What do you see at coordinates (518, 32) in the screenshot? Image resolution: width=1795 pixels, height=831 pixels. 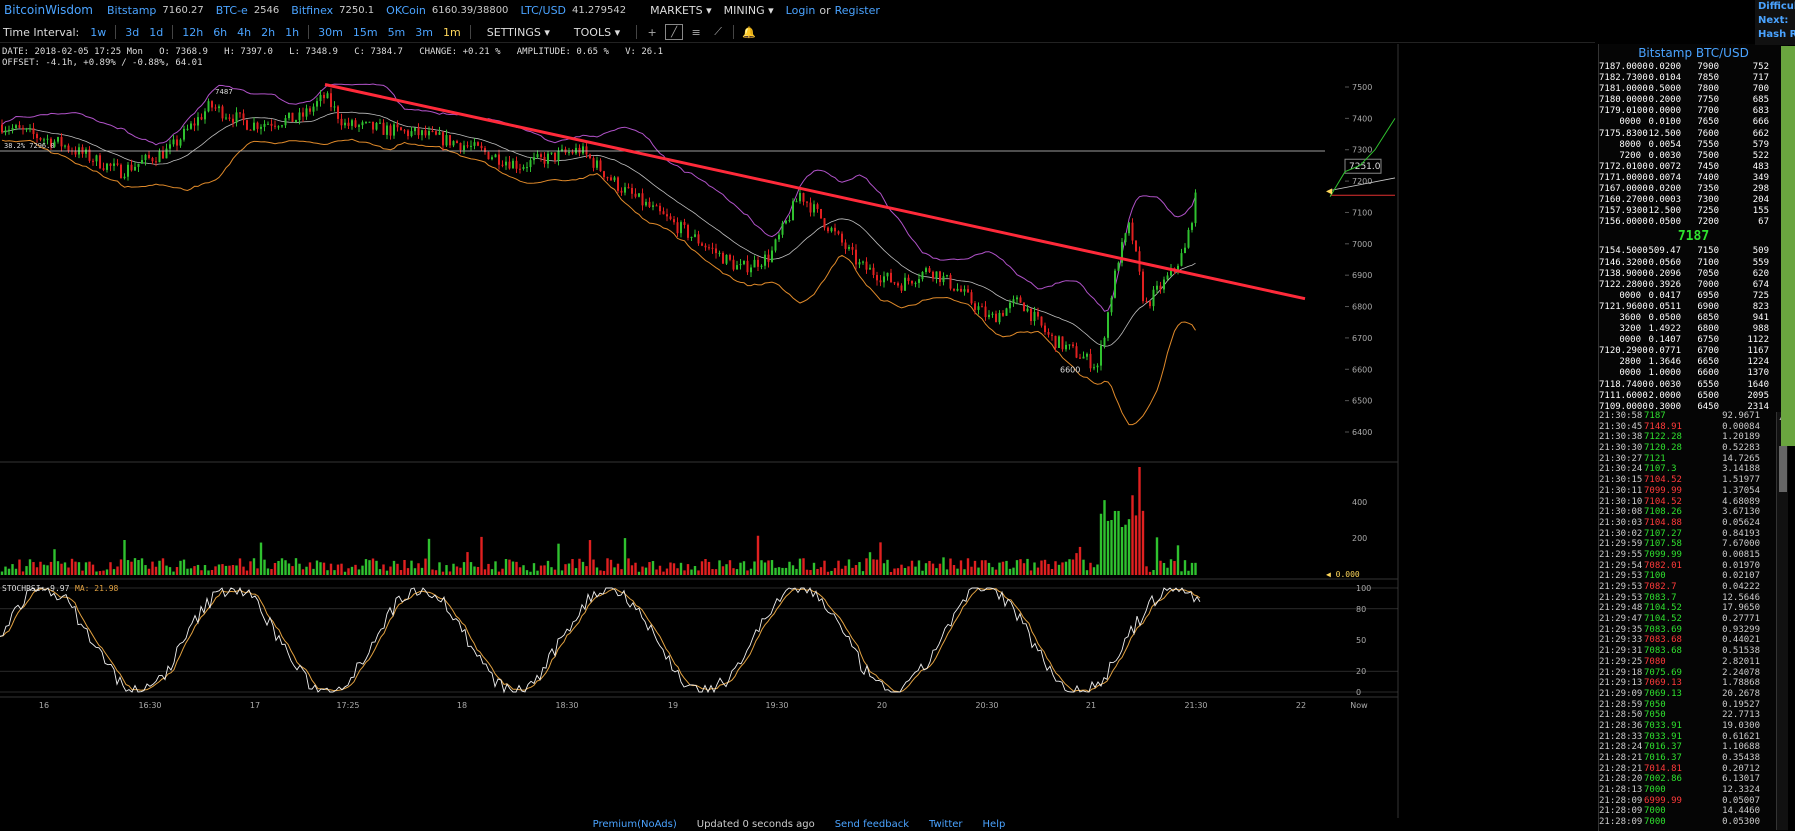 I see `settings-dropdown: SETTINGS ▾` at bounding box center [518, 32].